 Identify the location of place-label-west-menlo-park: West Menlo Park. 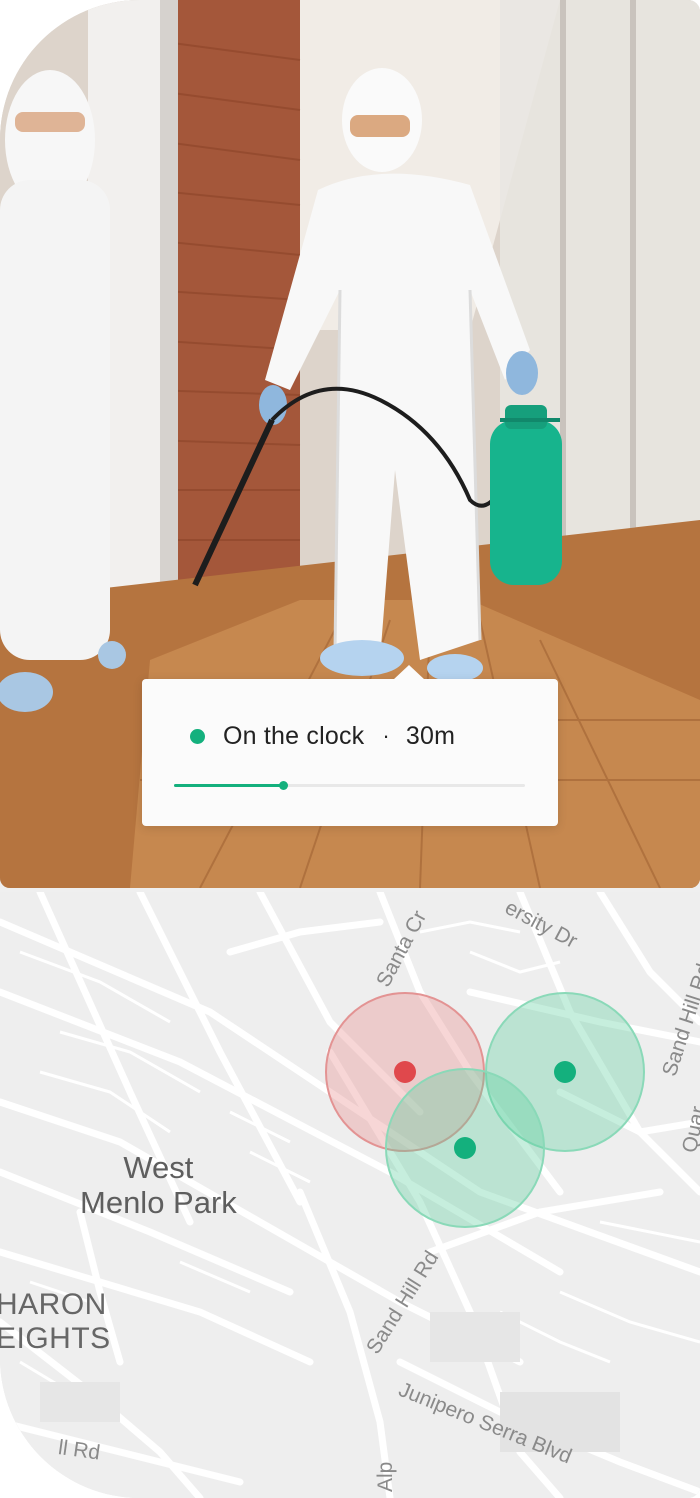
(158, 1185).